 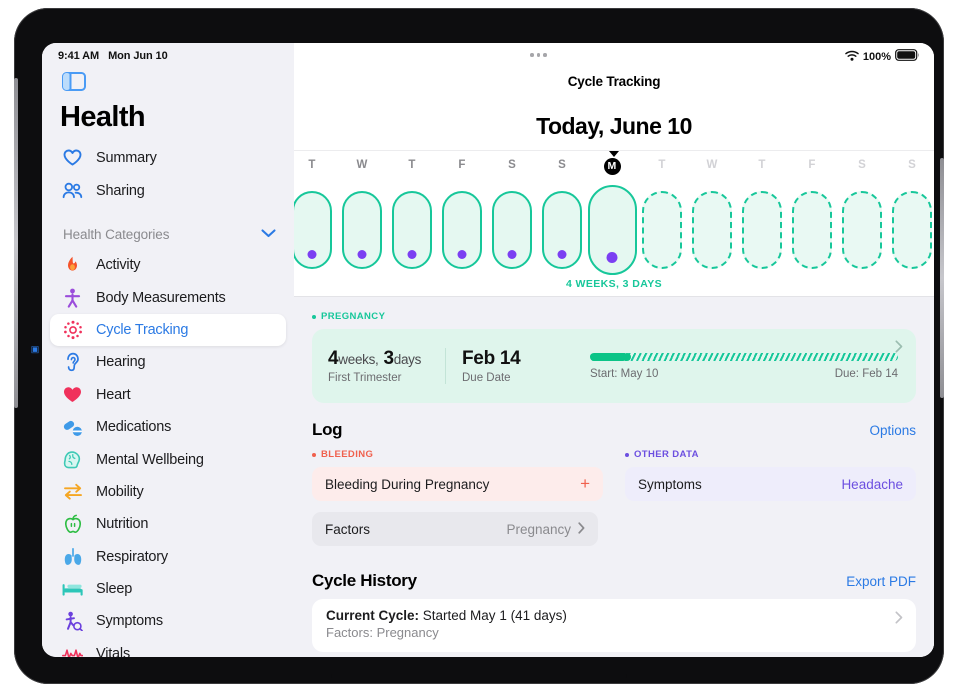 What do you see at coordinates (168, 589) in the screenshot?
I see `sidebar-item-sleep: Sleep` at bounding box center [168, 589].